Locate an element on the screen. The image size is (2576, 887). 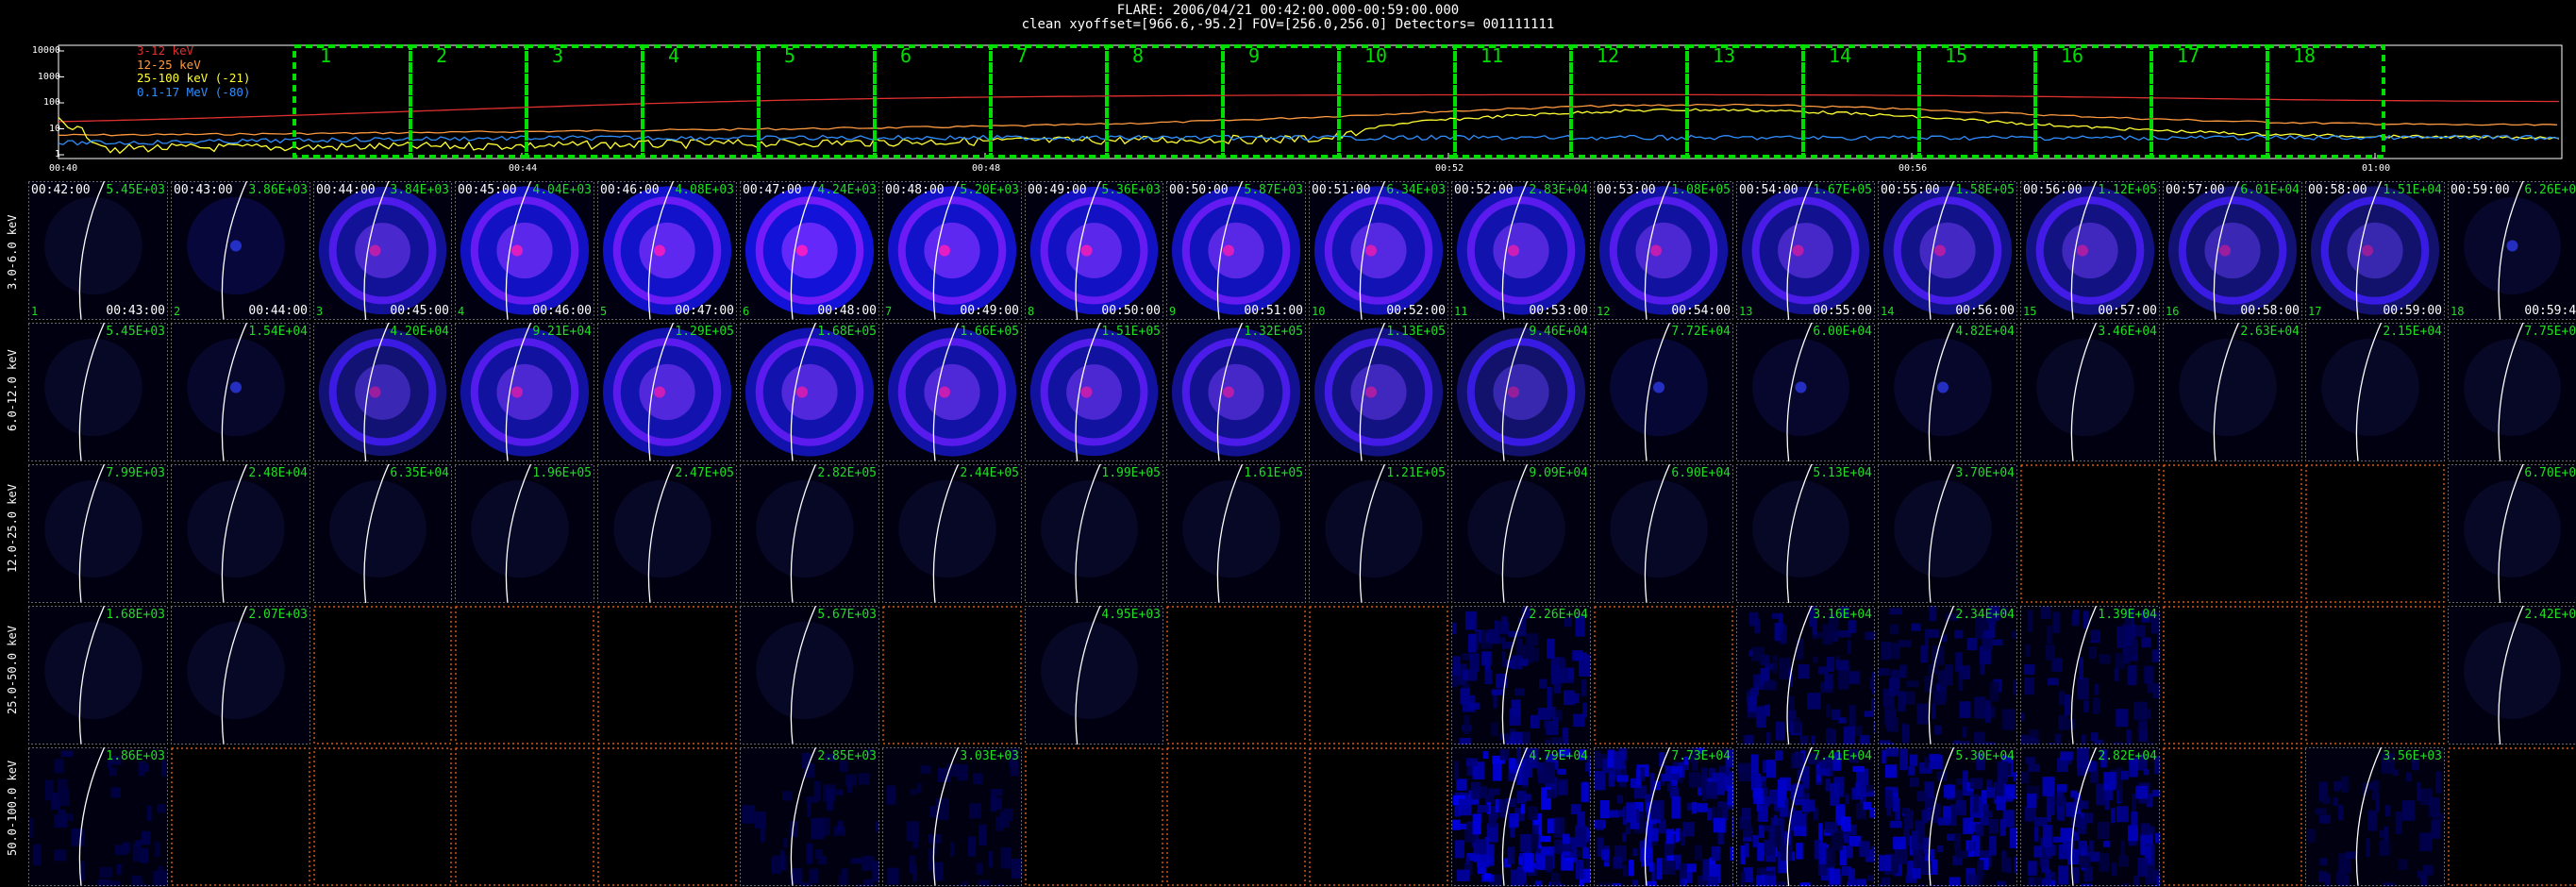
end-time: 00:56:00 is located at coordinates (1985, 311).